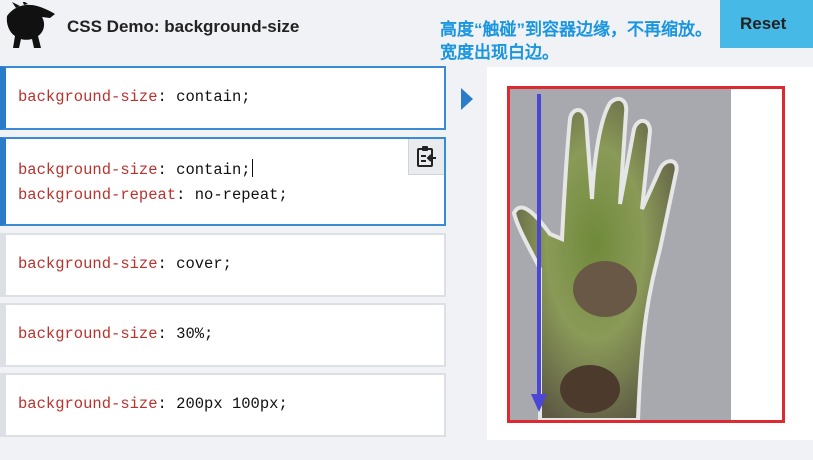 The image size is (813, 460). I want to click on code-line: background-repeat: no-repeat;, so click(153, 195).